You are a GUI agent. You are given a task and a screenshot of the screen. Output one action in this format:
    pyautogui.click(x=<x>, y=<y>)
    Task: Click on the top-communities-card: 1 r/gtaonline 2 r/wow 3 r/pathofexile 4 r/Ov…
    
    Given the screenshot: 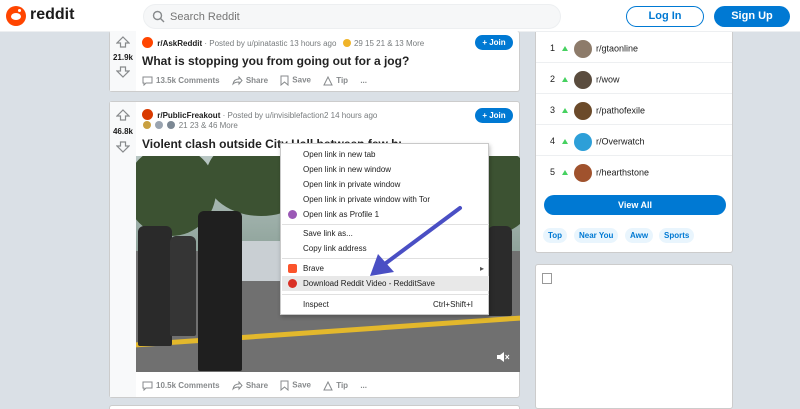 What is the action you would take?
    pyautogui.click(x=634, y=142)
    